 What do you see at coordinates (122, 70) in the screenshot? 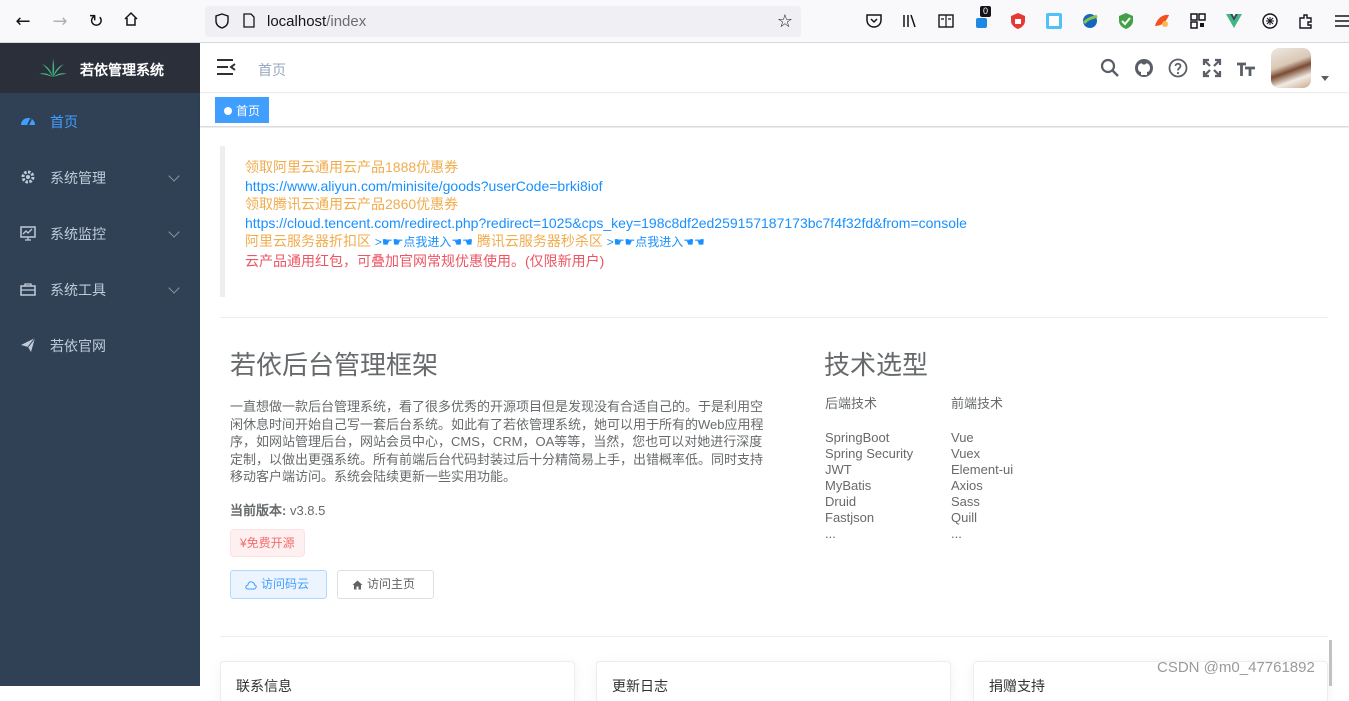
I see `logo-title: 若依管理系统` at bounding box center [122, 70].